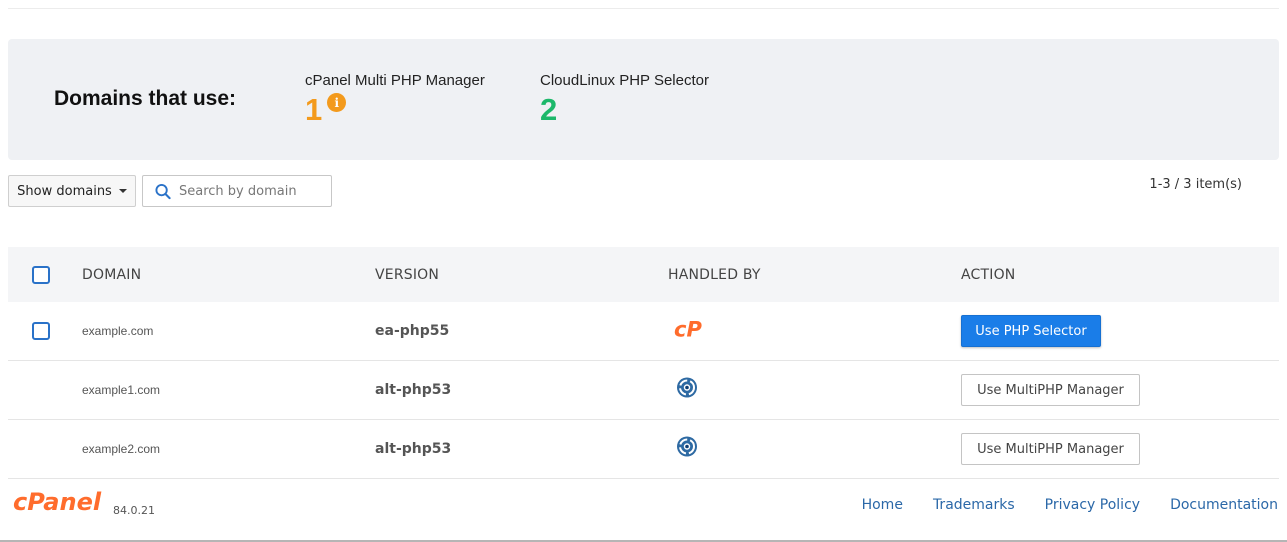  I want to click on column-header-action: ACTION, so click(988, 275).